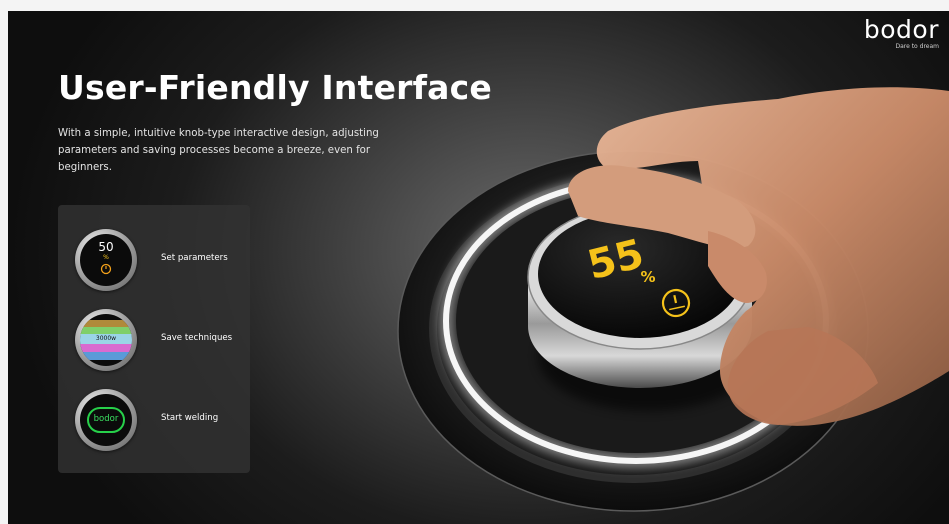 The height and width of the screenshot is (524, 949). Describe the element at coordinates (647, 277) in the screenshot. I see `knob-unit-text: %` at that location.